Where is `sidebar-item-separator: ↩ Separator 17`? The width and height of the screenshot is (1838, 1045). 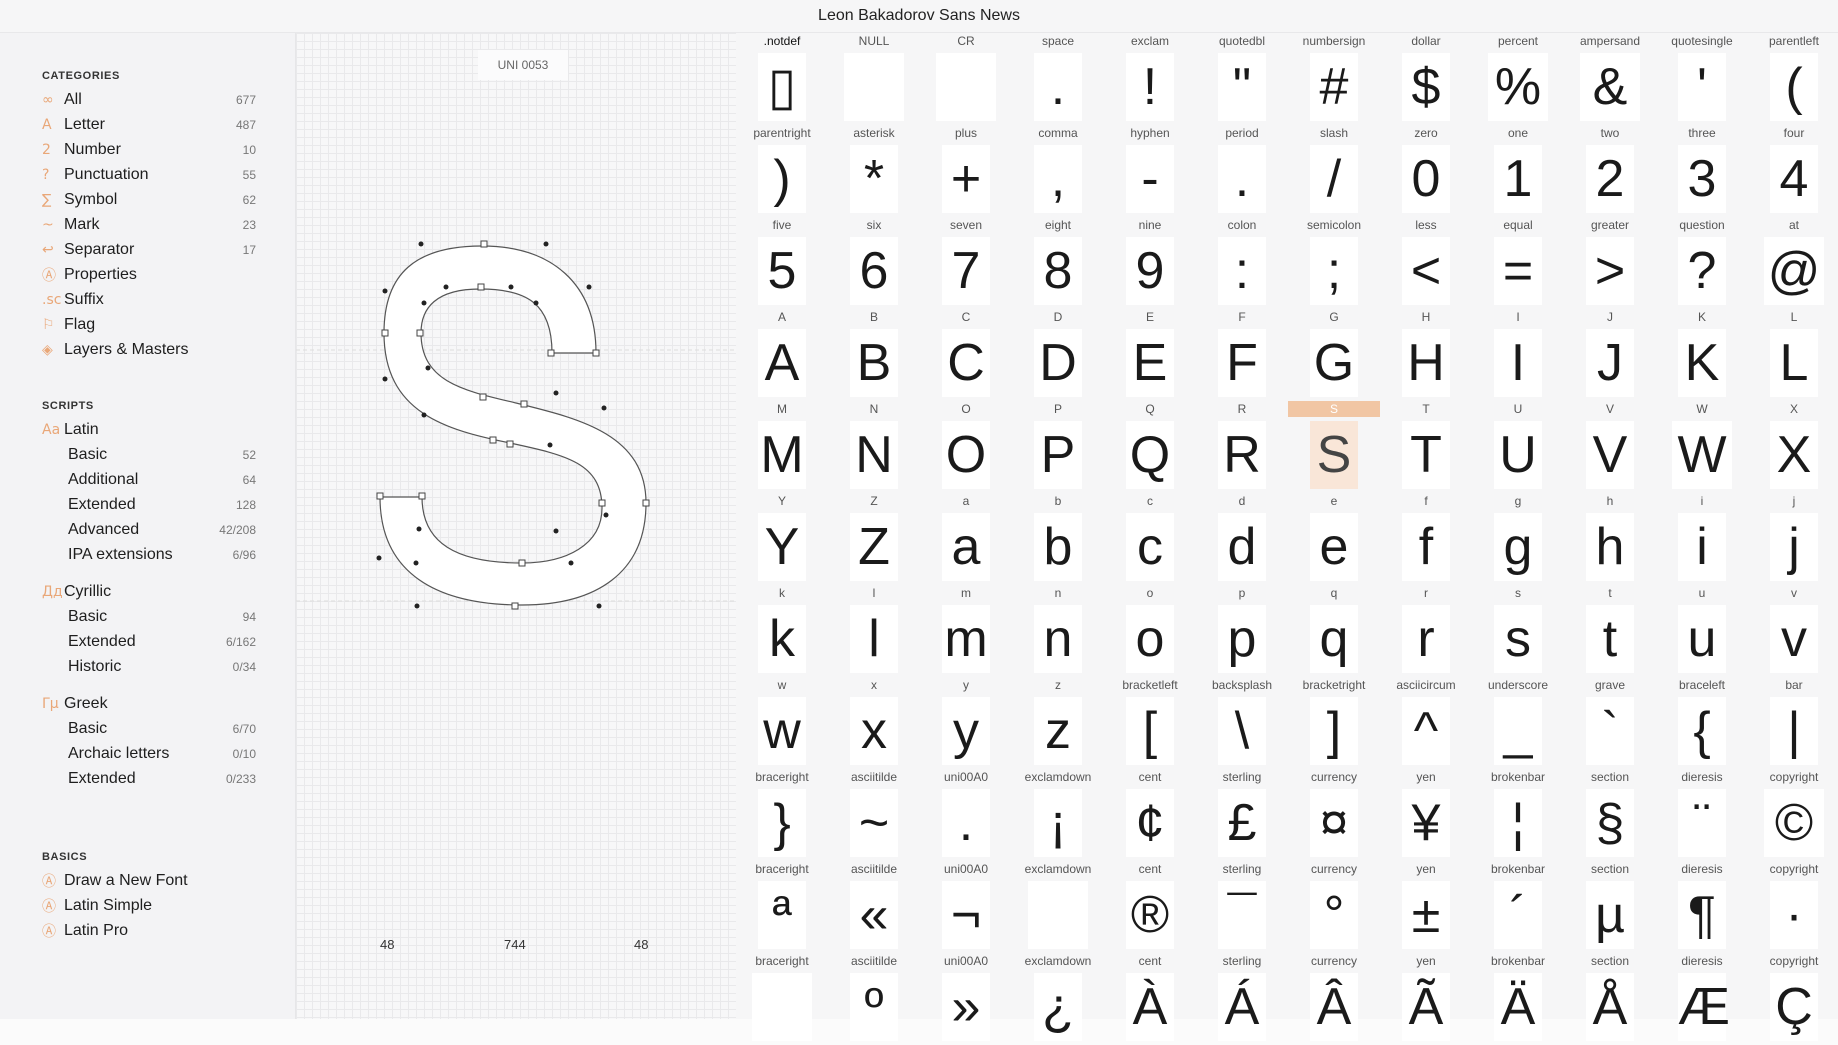 sidebar-item-separator: ↩ Separator 17 is located at coordinates (149, 249).